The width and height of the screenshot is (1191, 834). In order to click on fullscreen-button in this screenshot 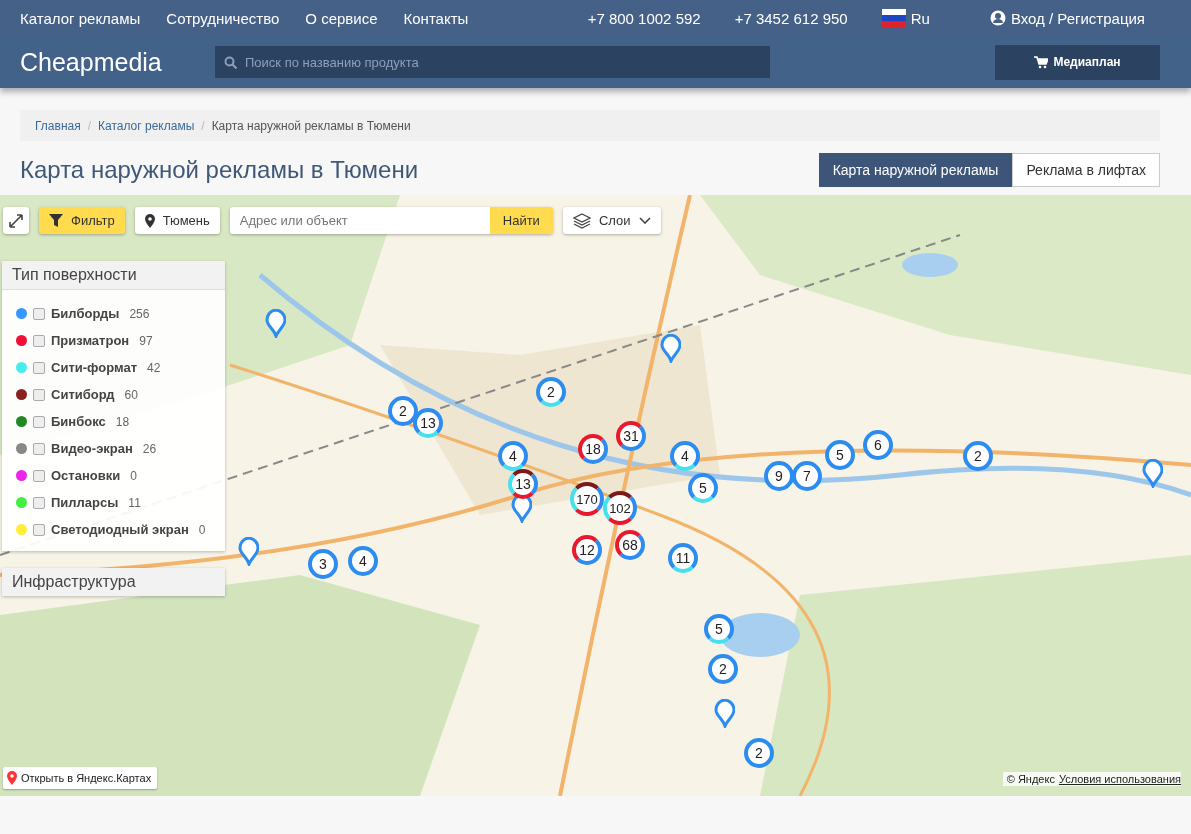, I will do `click(16, 220)`.